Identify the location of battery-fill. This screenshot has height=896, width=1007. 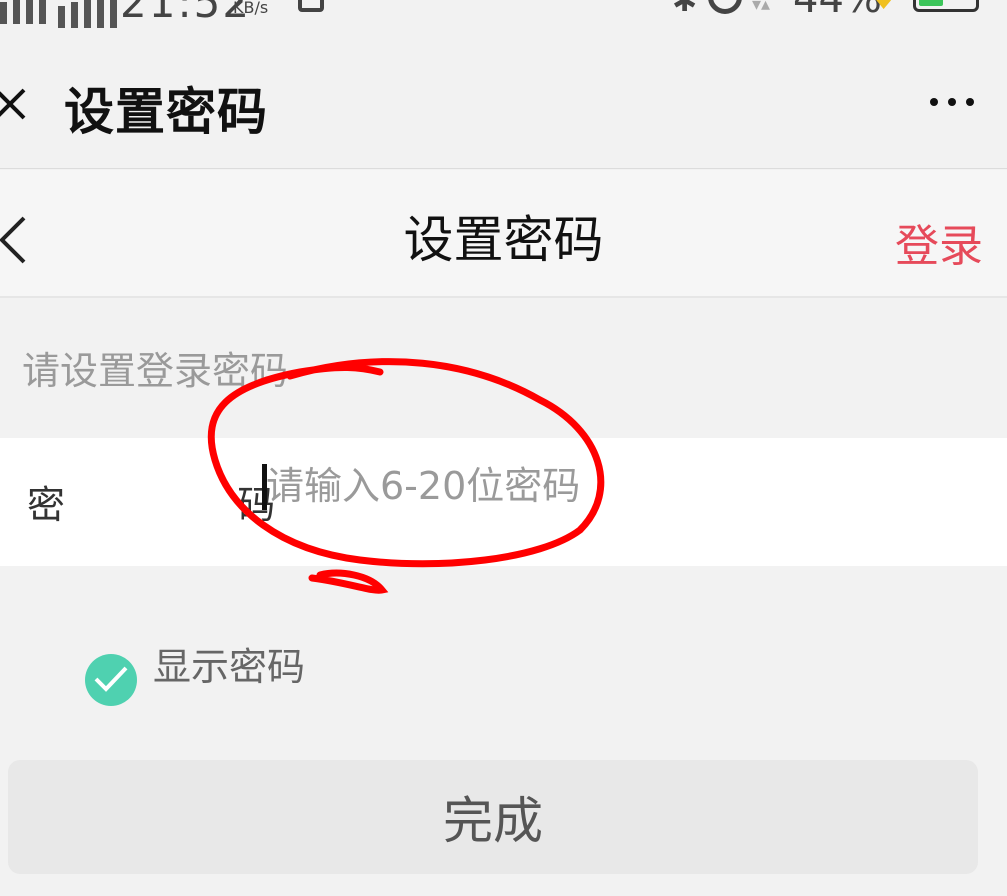
(931, 3).